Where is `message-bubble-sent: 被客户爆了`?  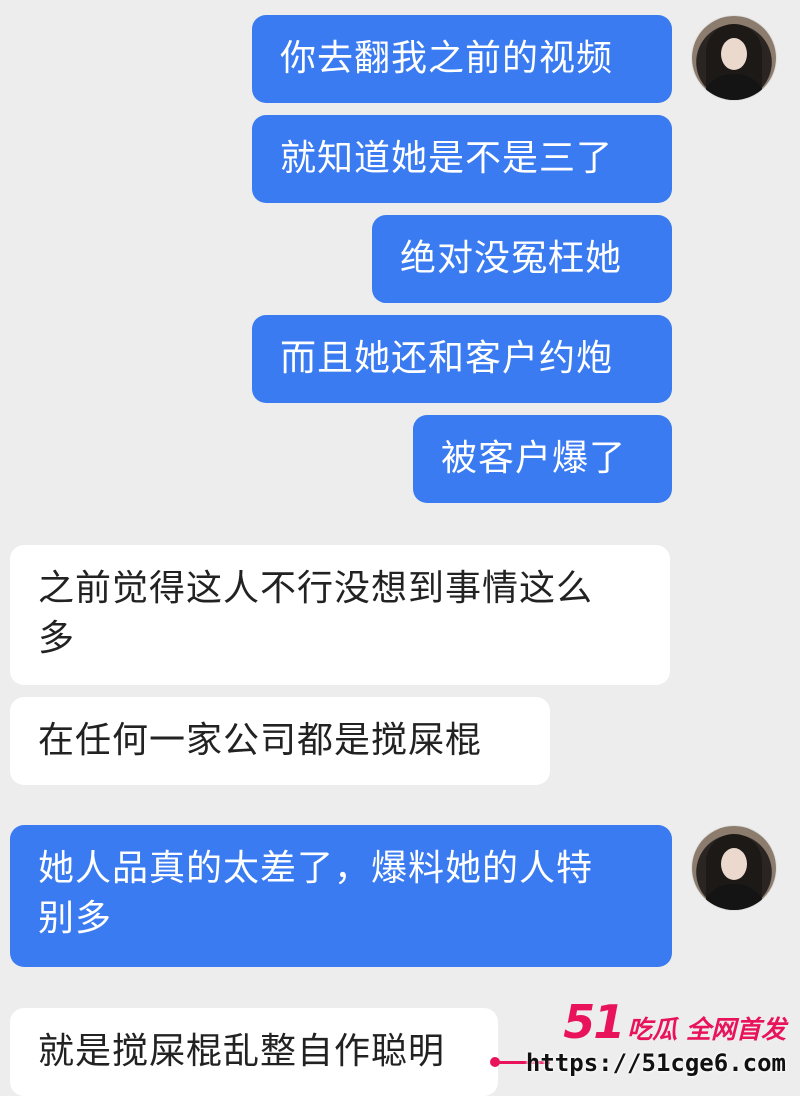
message-bubble-sent: 被客户爆了 is located at coordinates (542, 459).